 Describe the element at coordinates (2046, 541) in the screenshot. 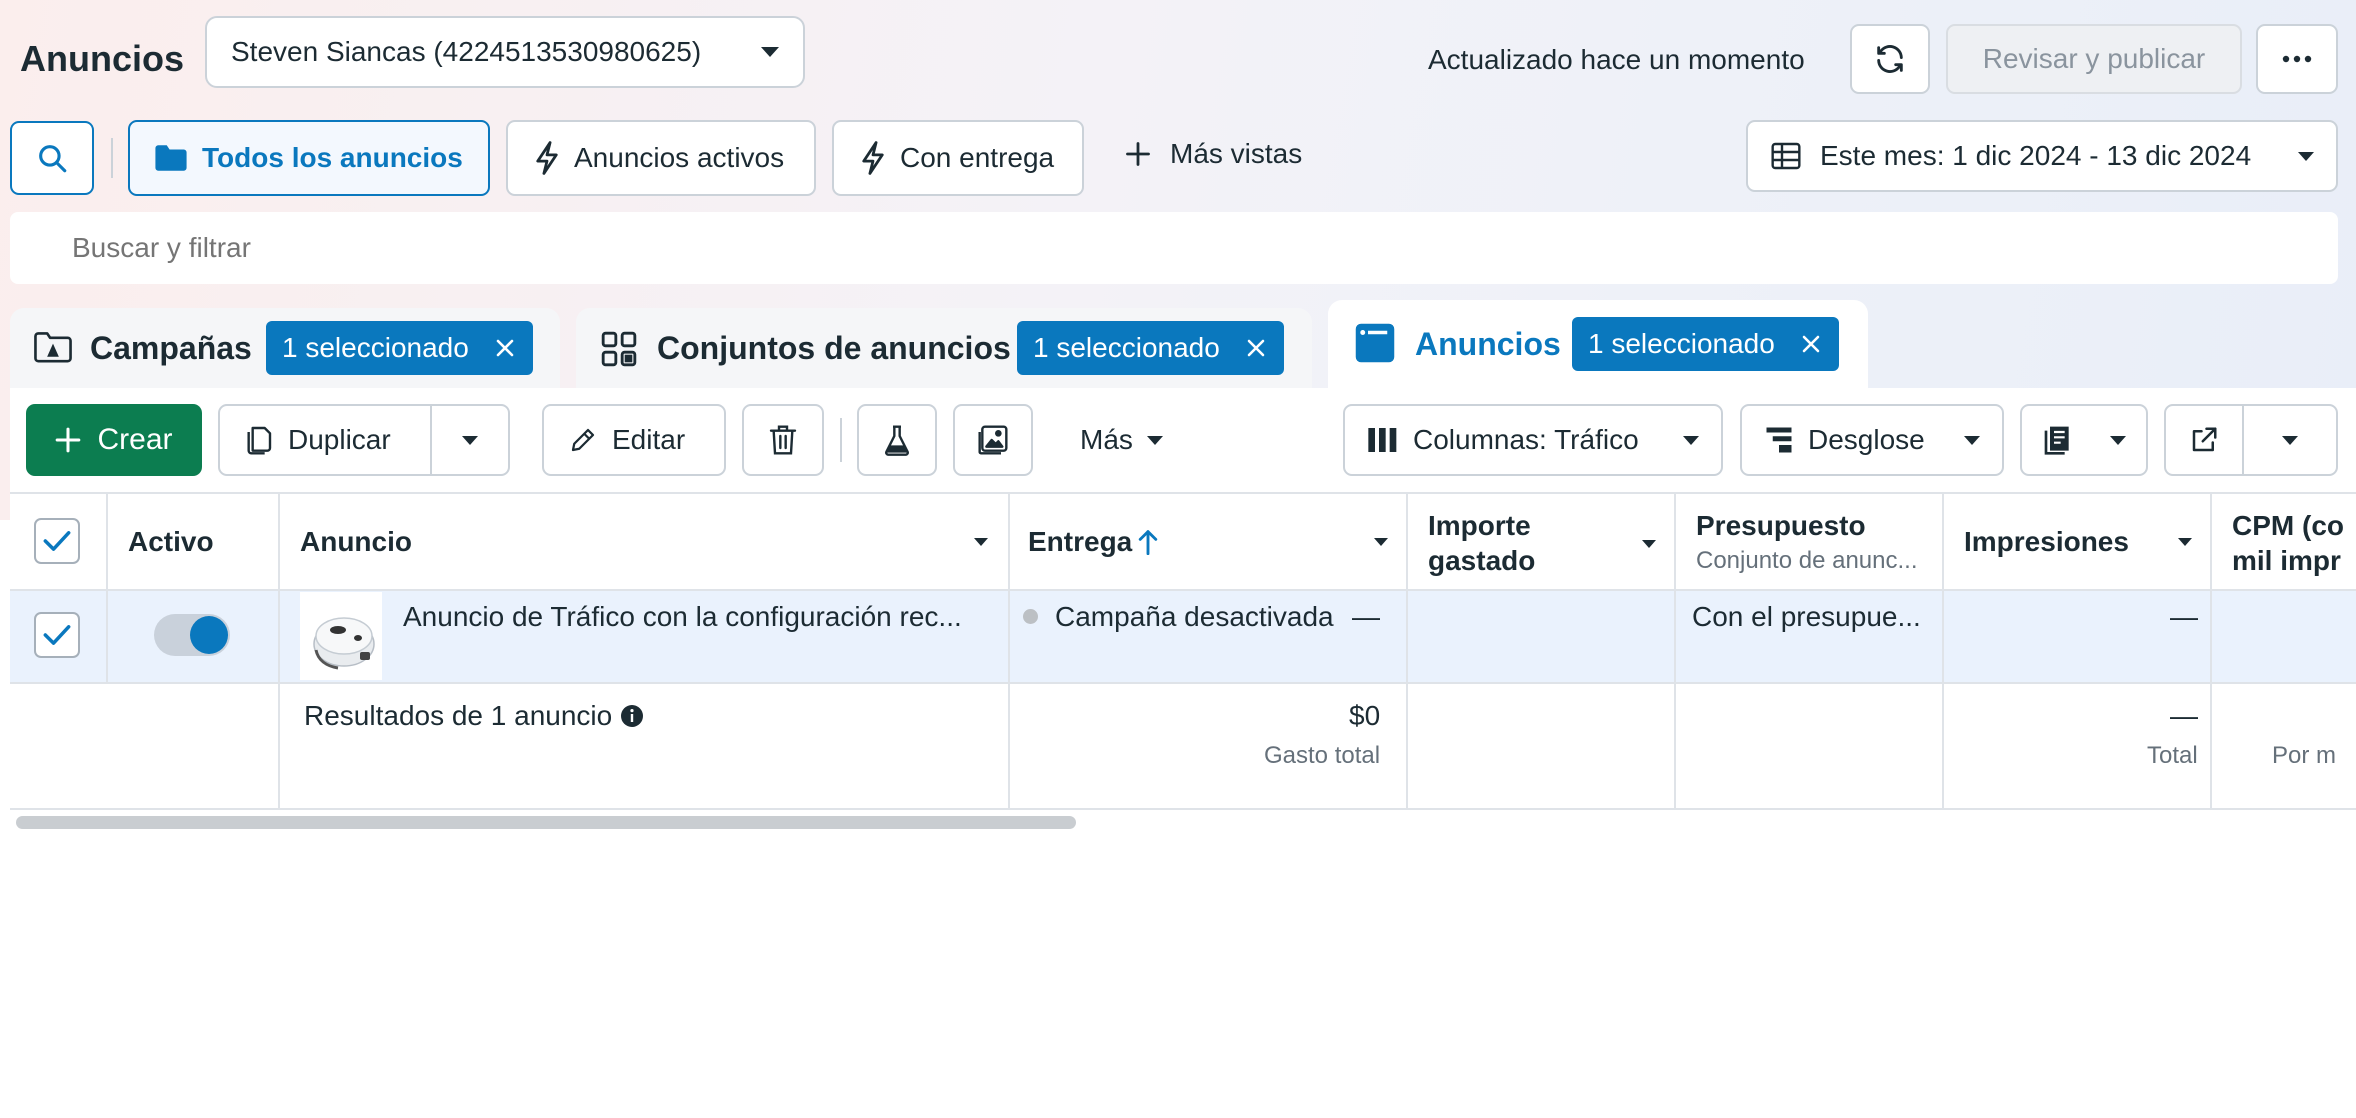

I see `column-header-impressions: Impresiones` at that location.